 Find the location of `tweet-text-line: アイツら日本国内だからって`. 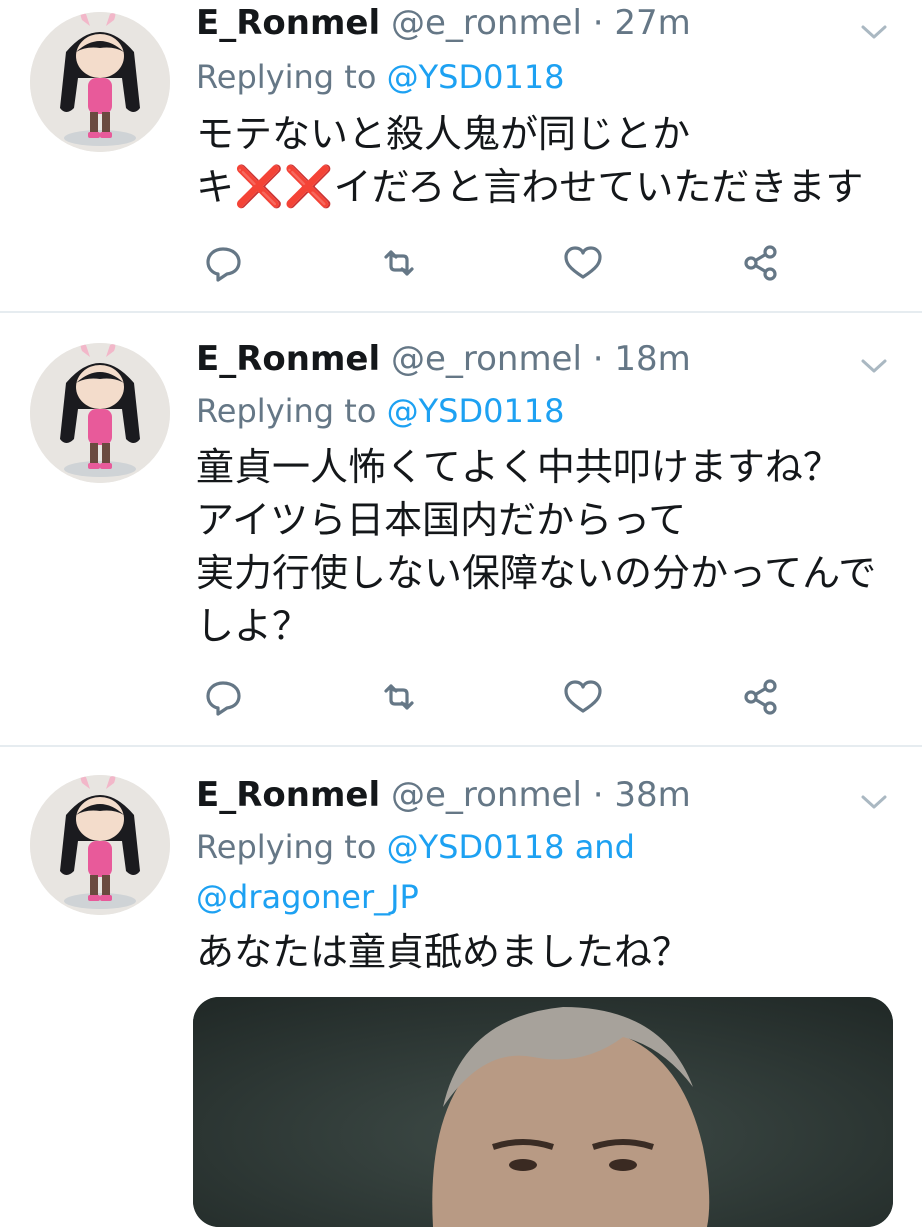

tweet-text-line: アイツら日本国内だからって is located at coordinates (441, 520).